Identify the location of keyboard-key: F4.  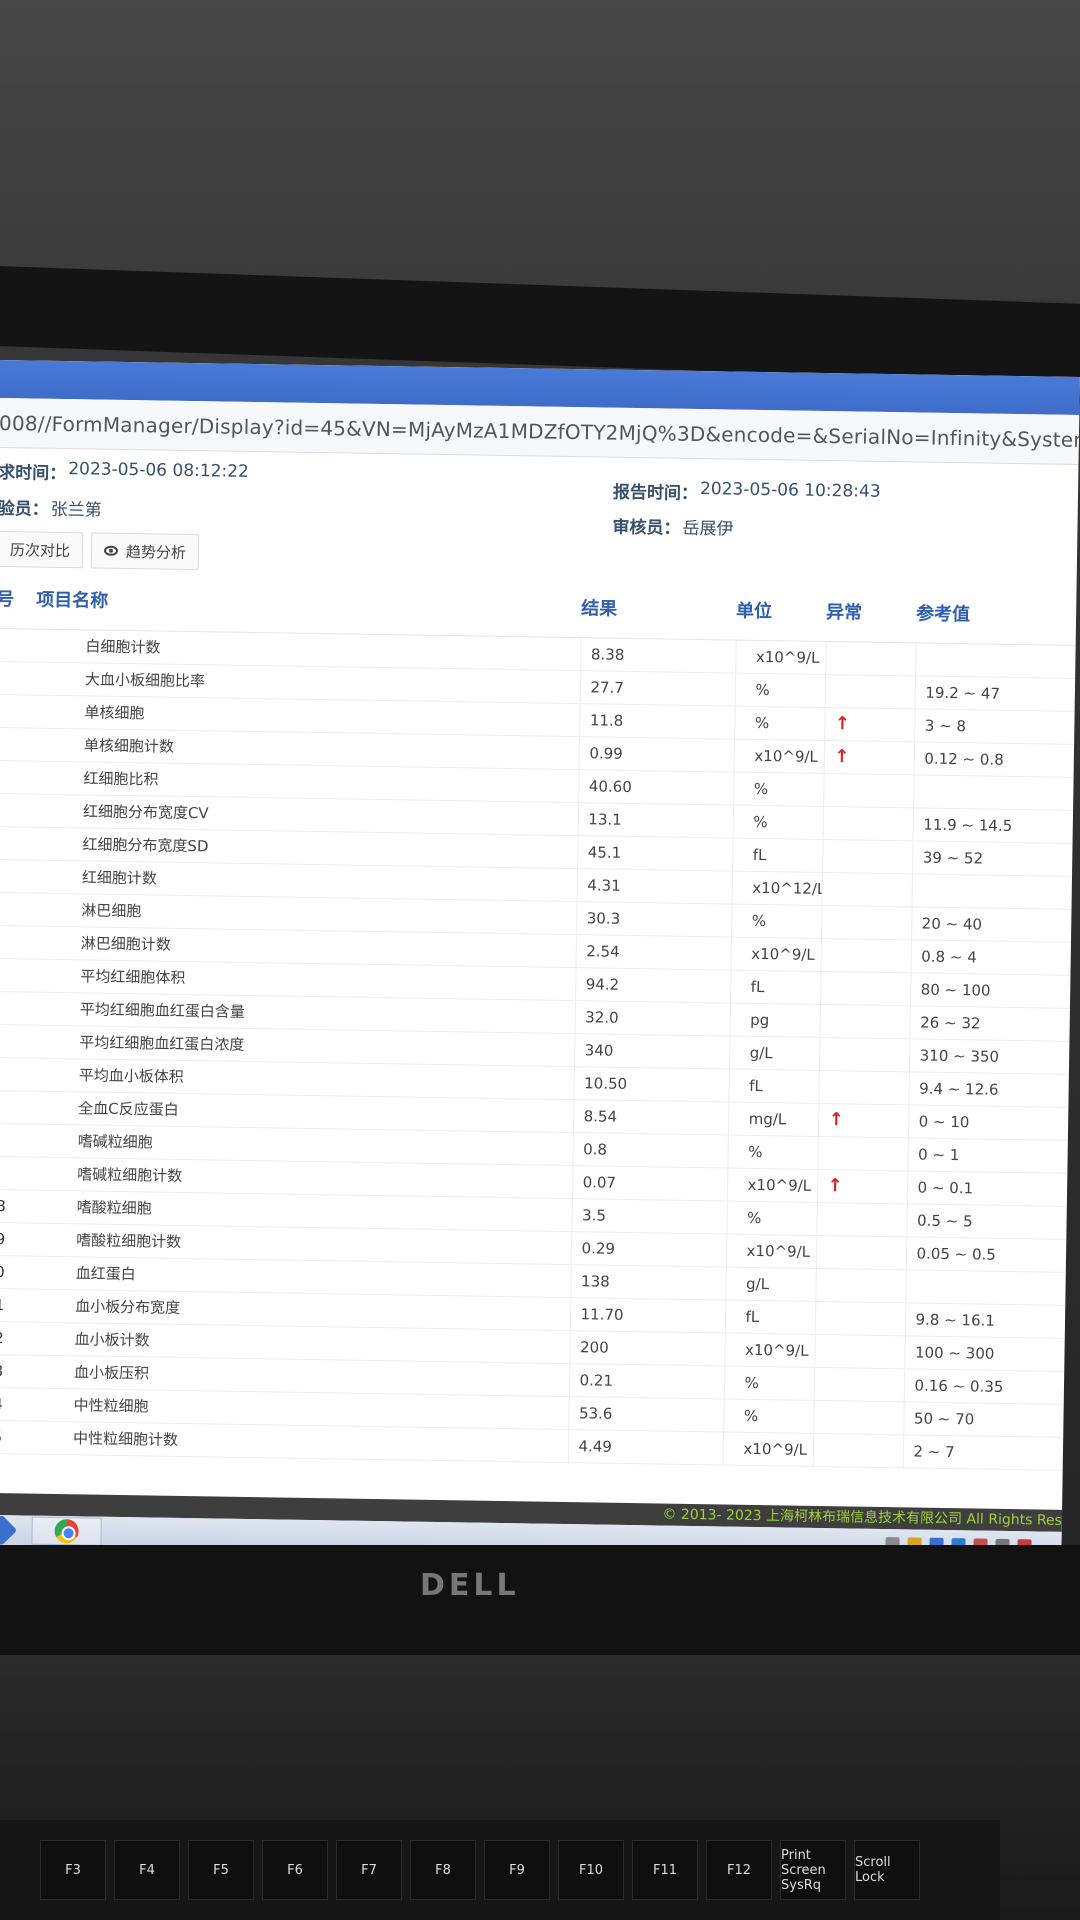
(147, 1870).